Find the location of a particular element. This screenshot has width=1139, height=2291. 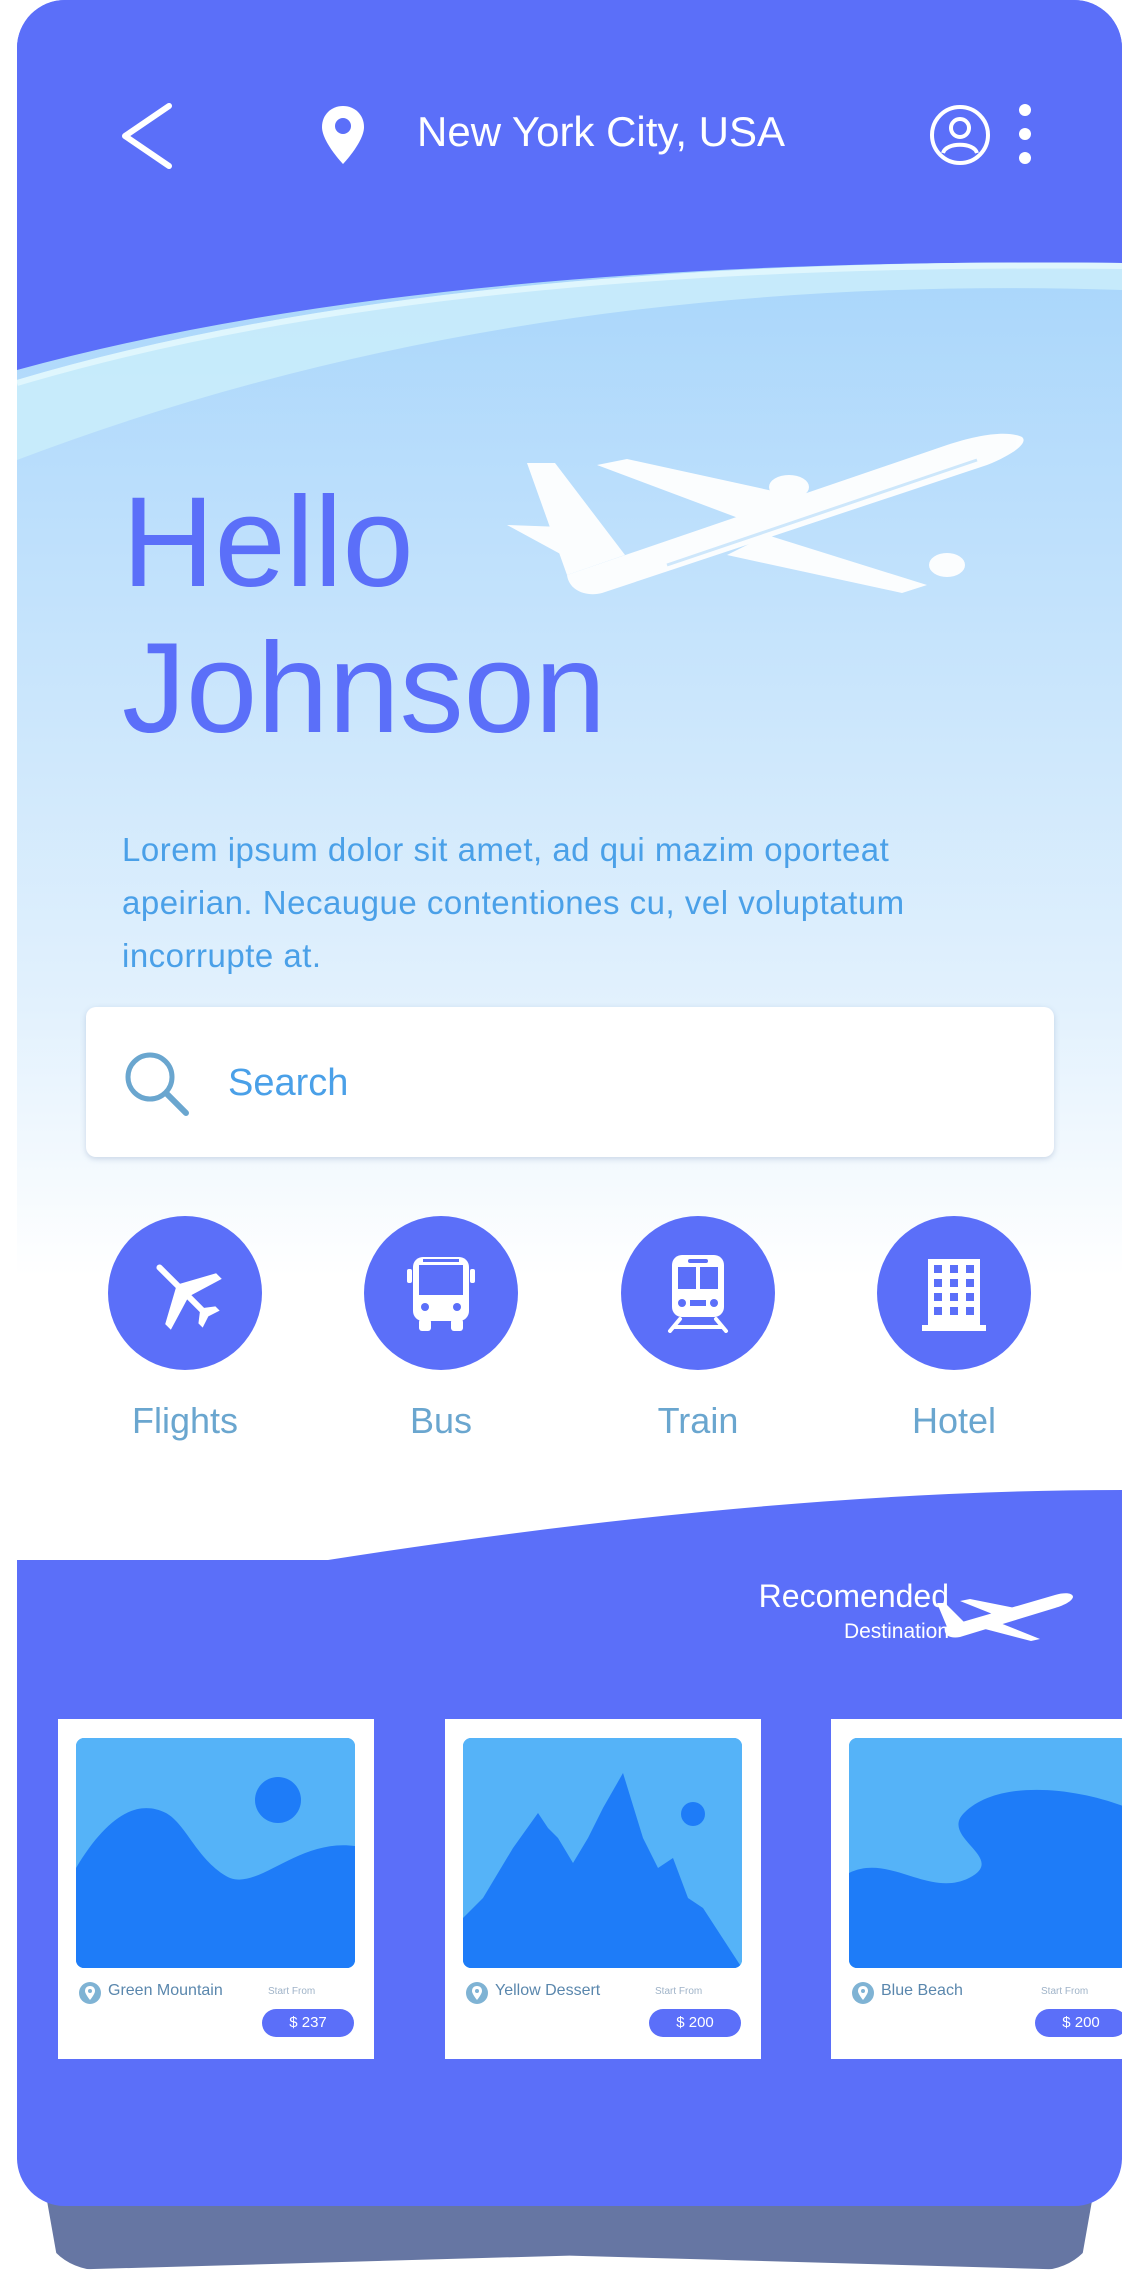

destination-name: Blue Beach is located at coordinates (922, 1990).